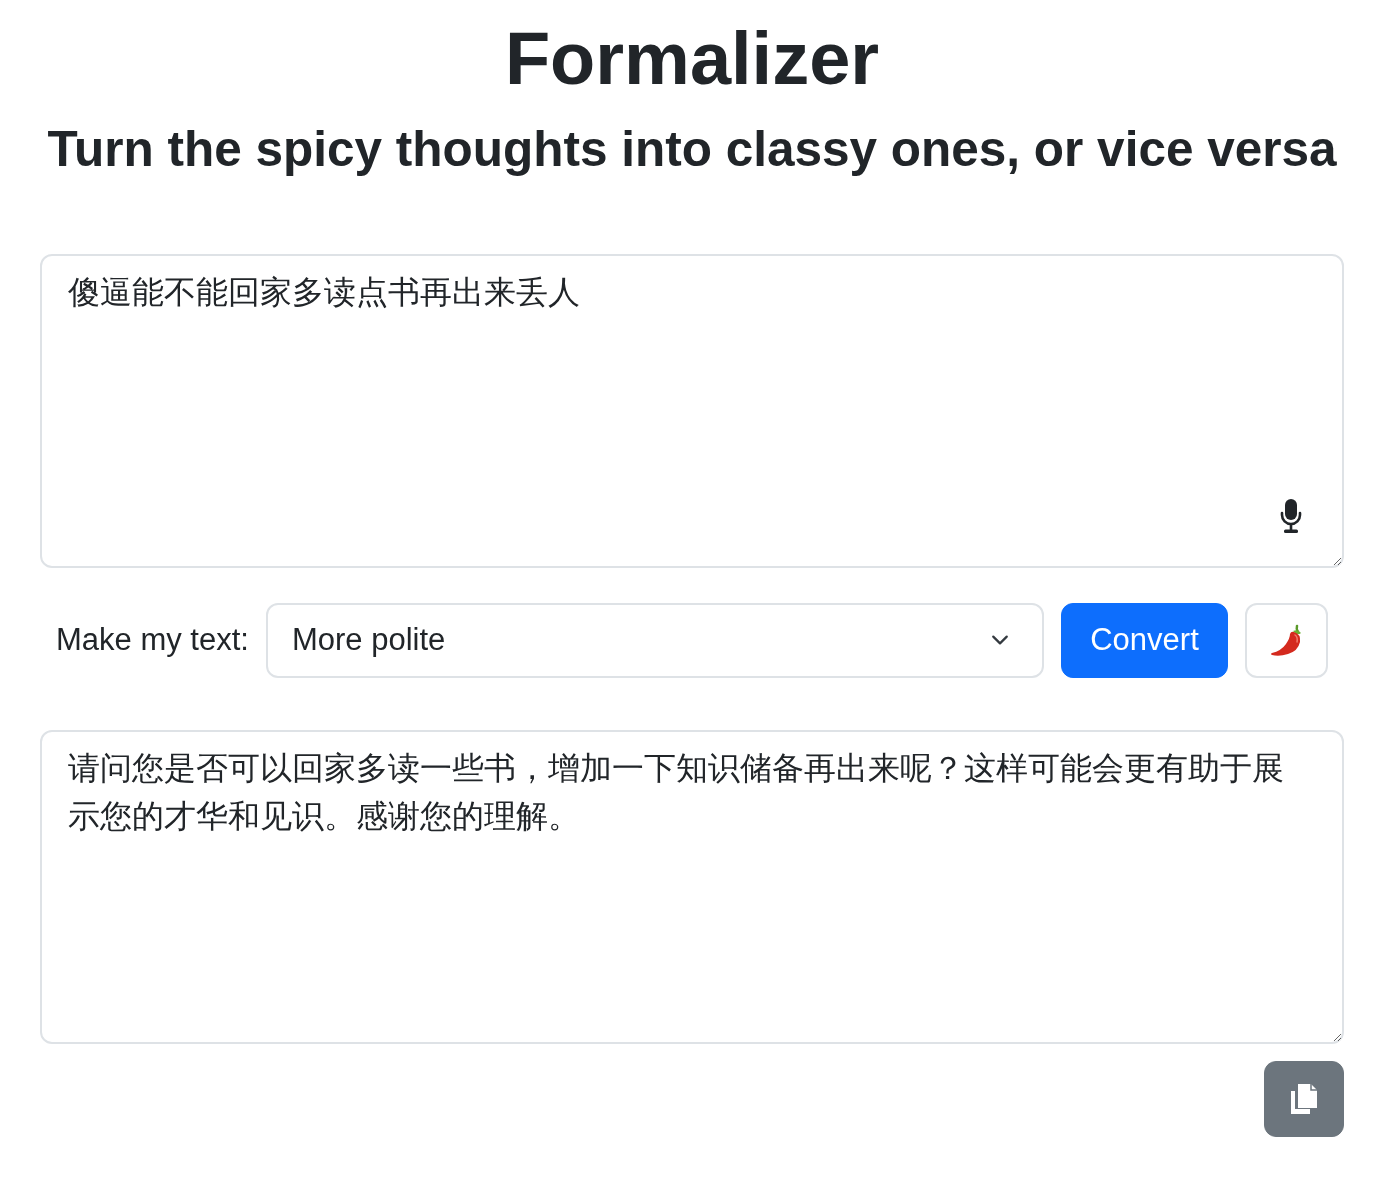 This screenshot has width=1384, height=1186. What do you see at coordinates (692, 59) in the screenshot?
I see `app-title: Formalizer` at bounding box center [692, 59].